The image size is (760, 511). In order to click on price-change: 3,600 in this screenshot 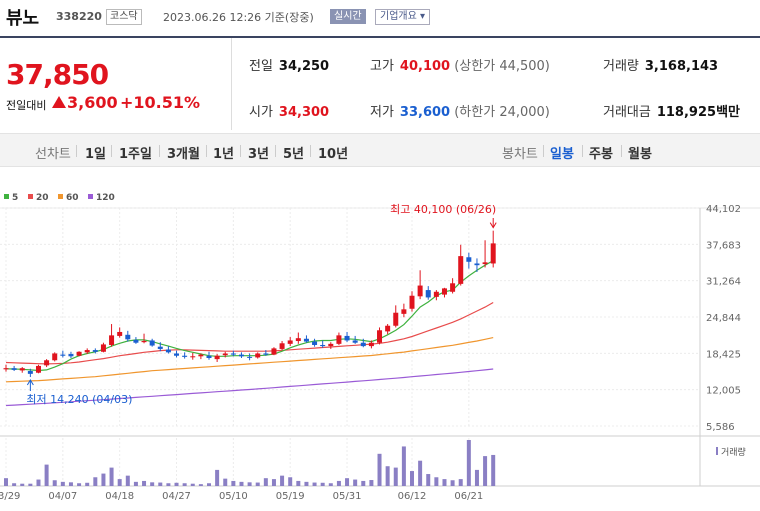, I will do `click(85, 102)`.